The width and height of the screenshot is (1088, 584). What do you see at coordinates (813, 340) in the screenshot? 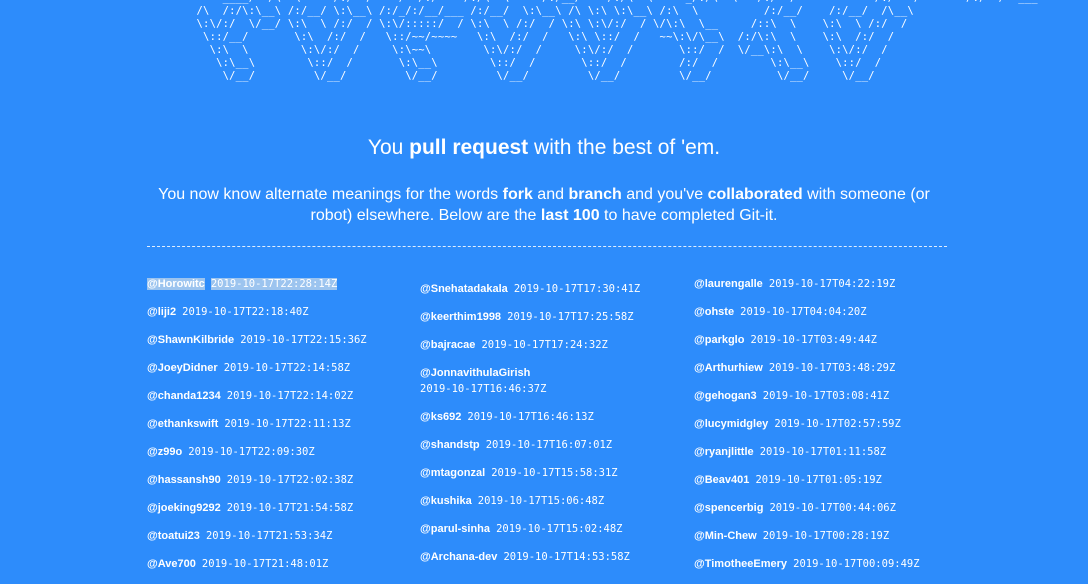
I see `completion-timestamp: 2019-10-17T03:49:44Z` at bounding box center [813, 340].